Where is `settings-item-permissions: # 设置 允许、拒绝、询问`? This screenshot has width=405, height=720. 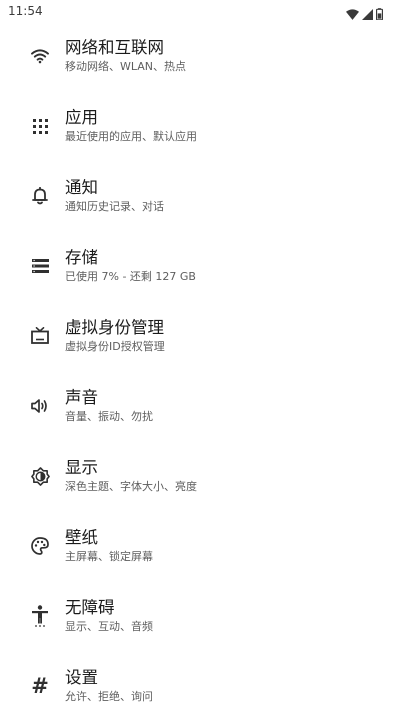
settings-item-permissions: # 设置 允许、拒绝、询问 is located at coordinates (202, 685).